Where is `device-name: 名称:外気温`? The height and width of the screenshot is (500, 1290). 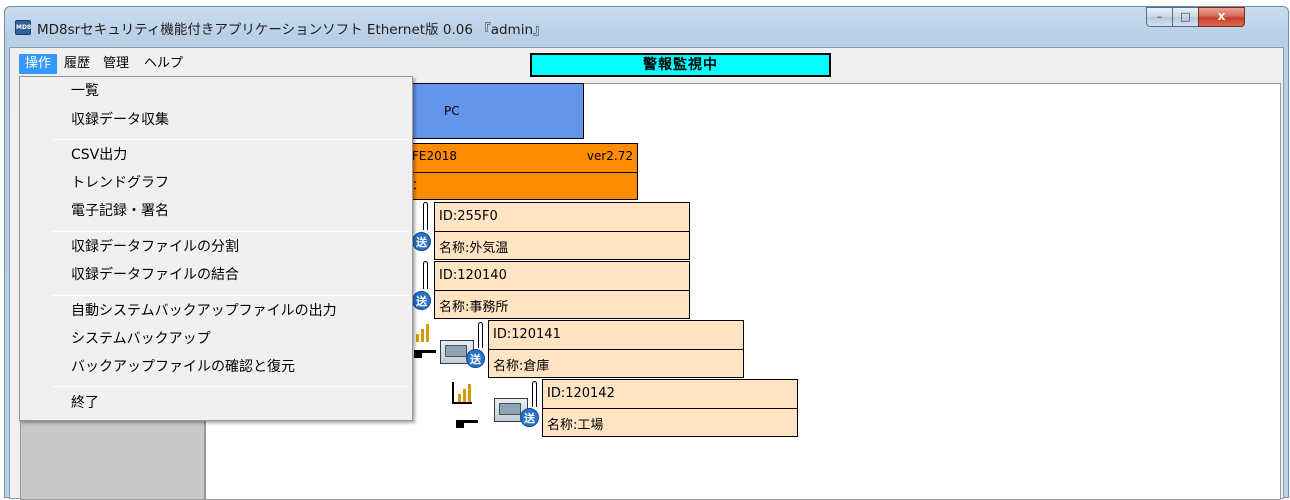 device-name: 名称:外気温 is located at coordinates (474, 248).